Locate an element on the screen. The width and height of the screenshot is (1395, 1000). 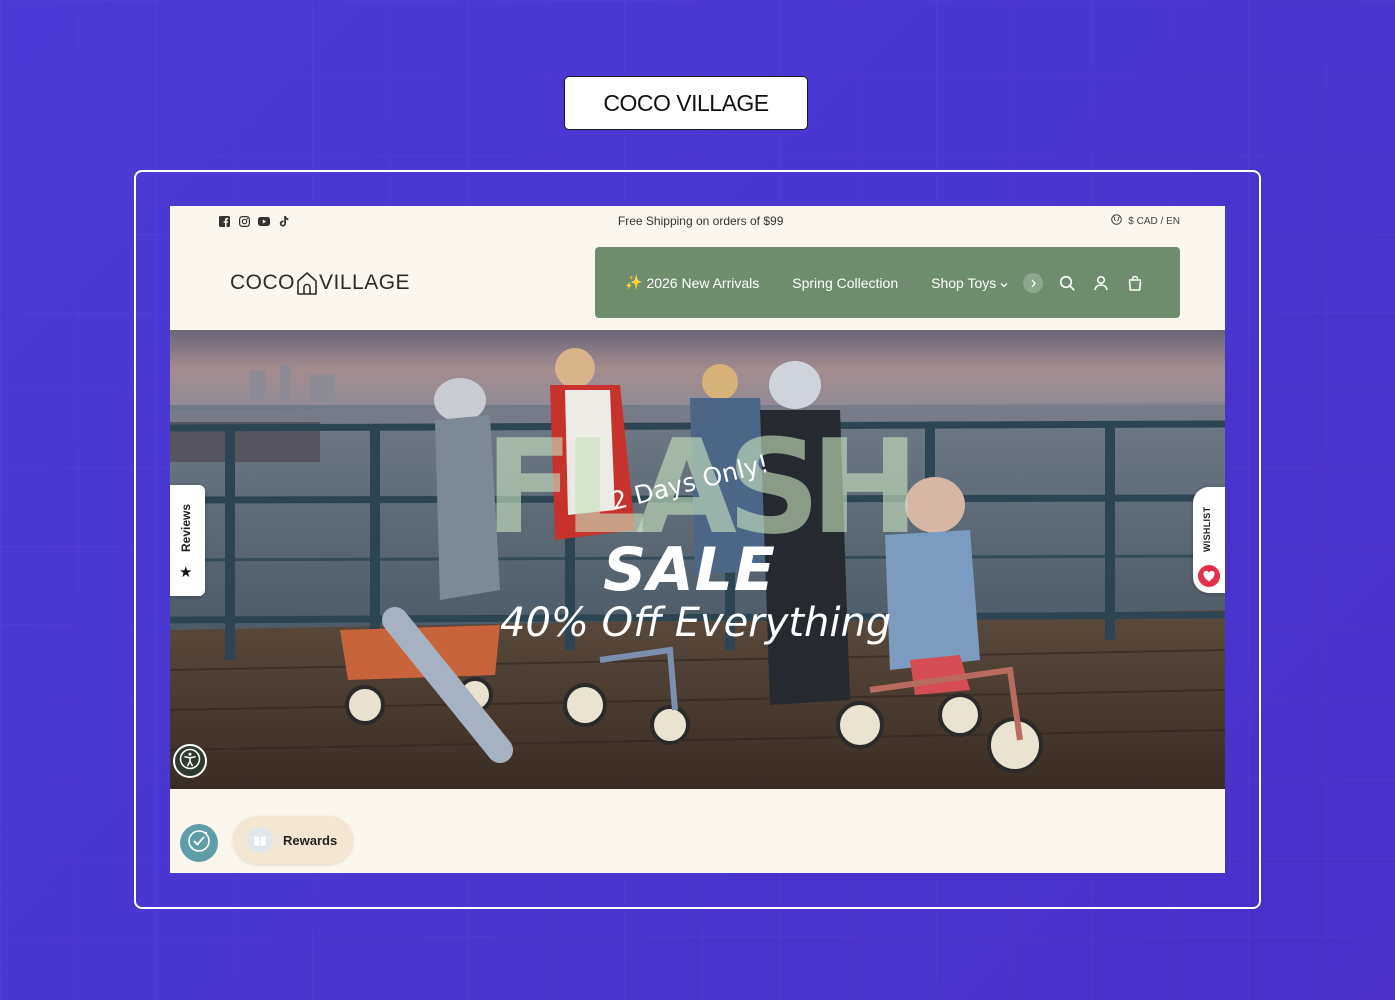
chevron-right-icon is located at coordinates (1033, 283).